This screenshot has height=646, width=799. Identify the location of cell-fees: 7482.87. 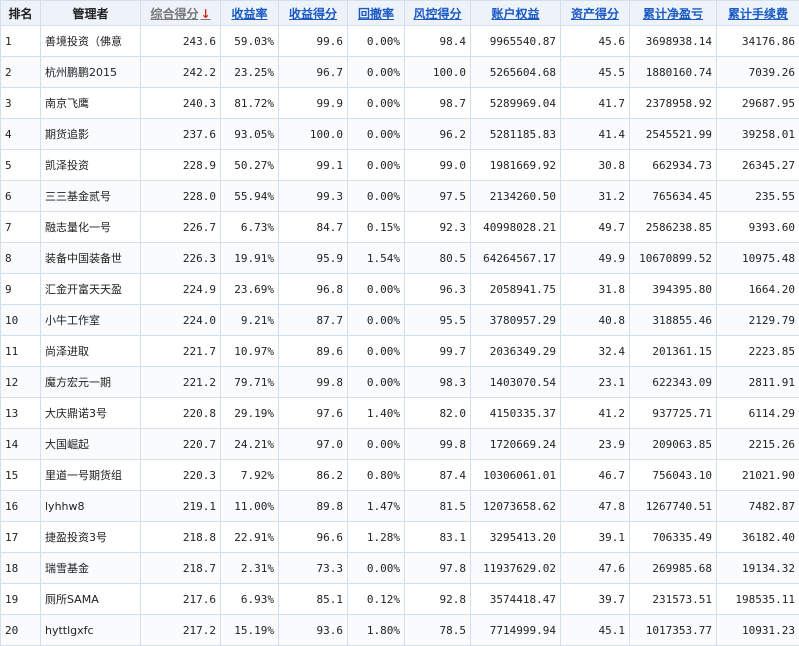
(758, 506).